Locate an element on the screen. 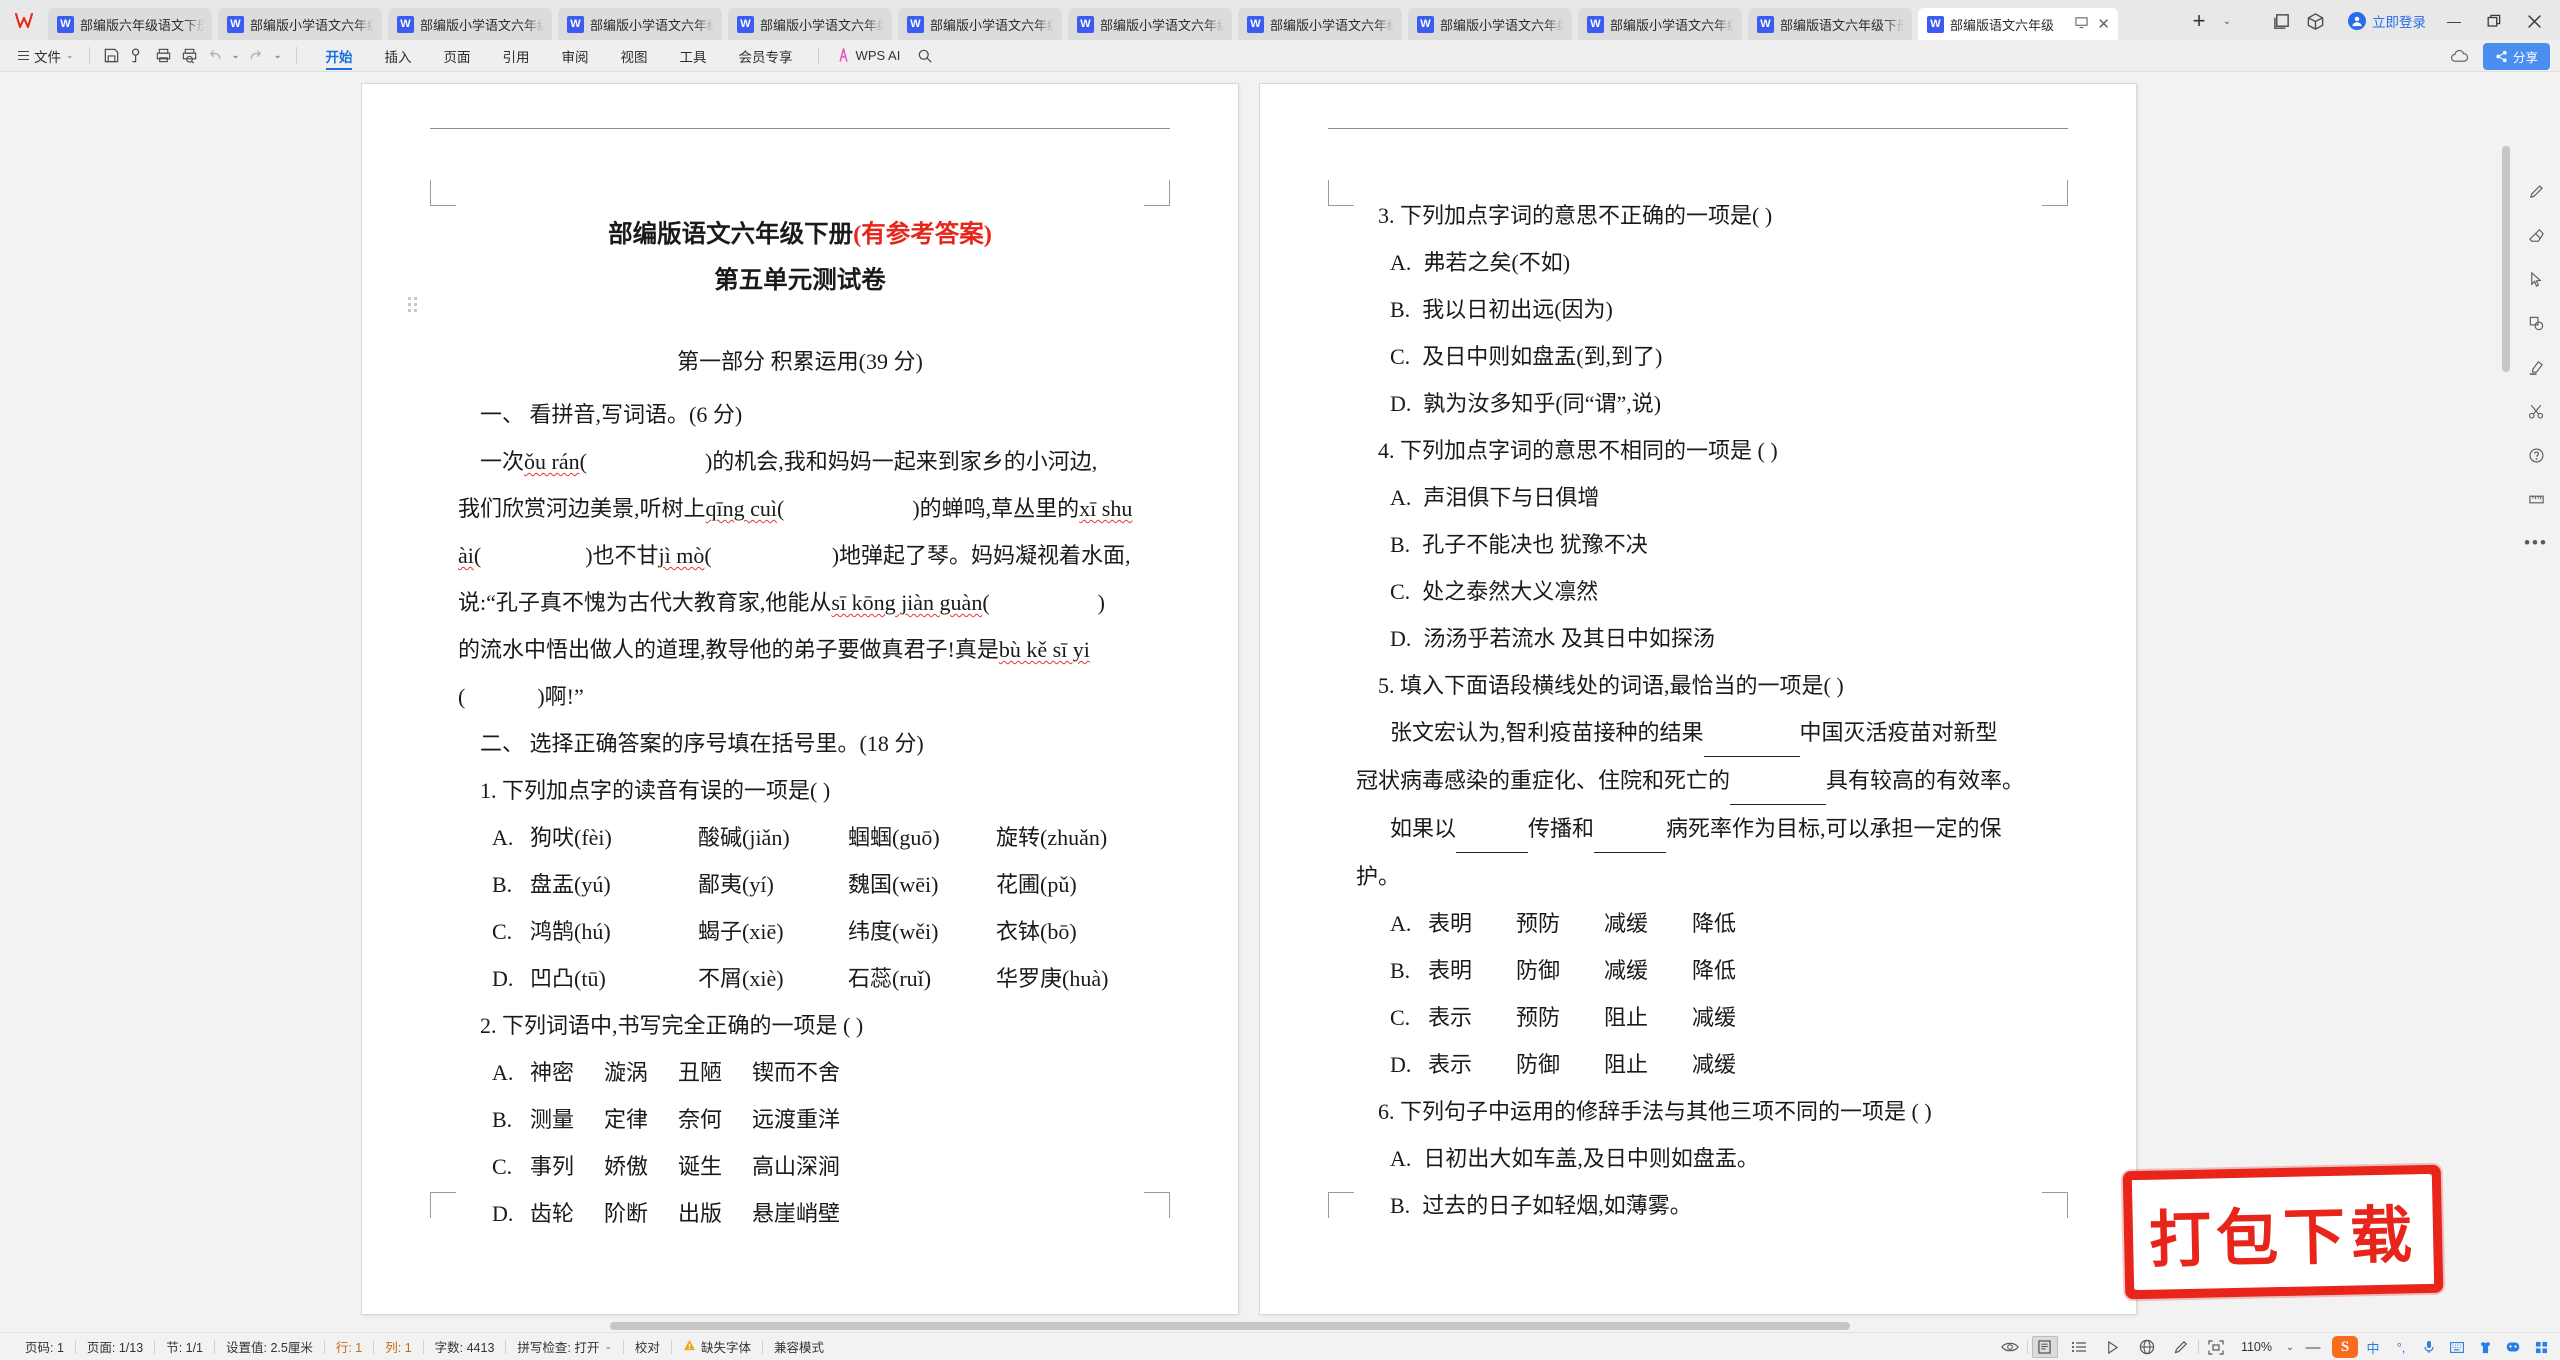 Image resolution: width=2560 pixels, height=1360 pixels. scissors-icon is located at coordinates (2536, 411).